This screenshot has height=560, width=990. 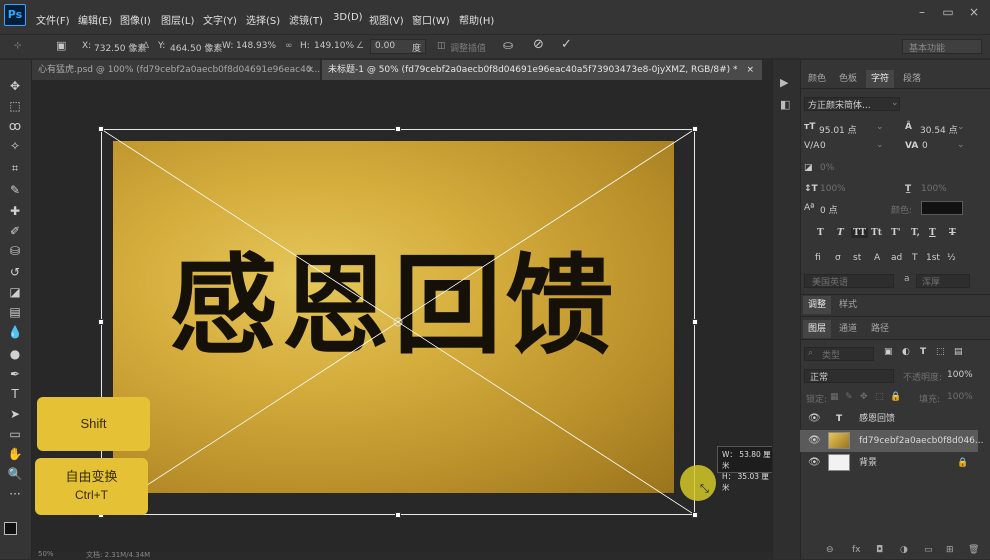 I want to click on tracking-icon: VA, so click(x=912, y=146).